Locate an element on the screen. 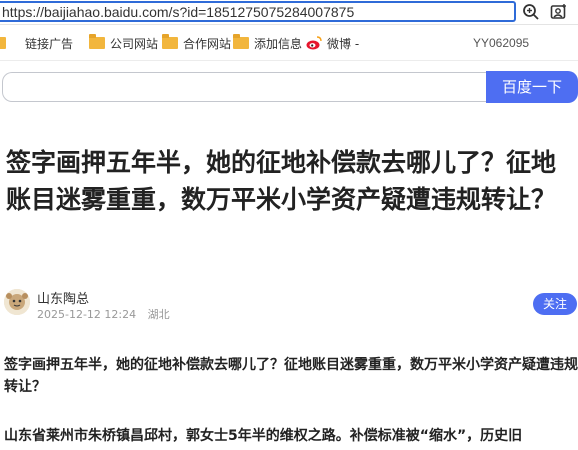  bookmark-label: 添加信息 is located at coordinates (278, 43).